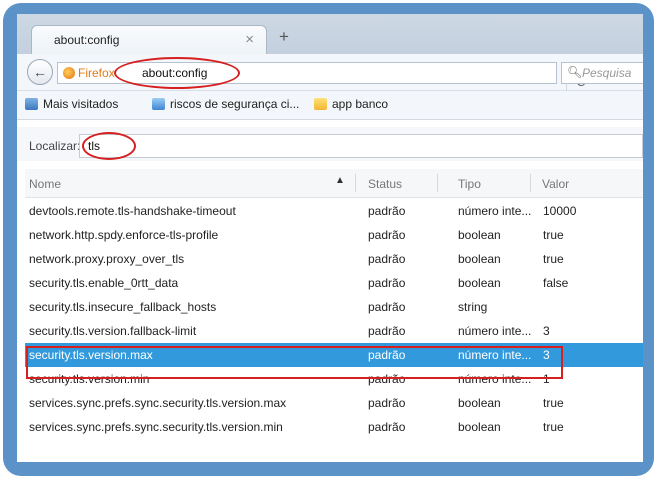 The image size is (659, 480). Describe the element at coordinates (340, 180) in the screenshot. I see `sort-ascending-icon: ▲` at that location.